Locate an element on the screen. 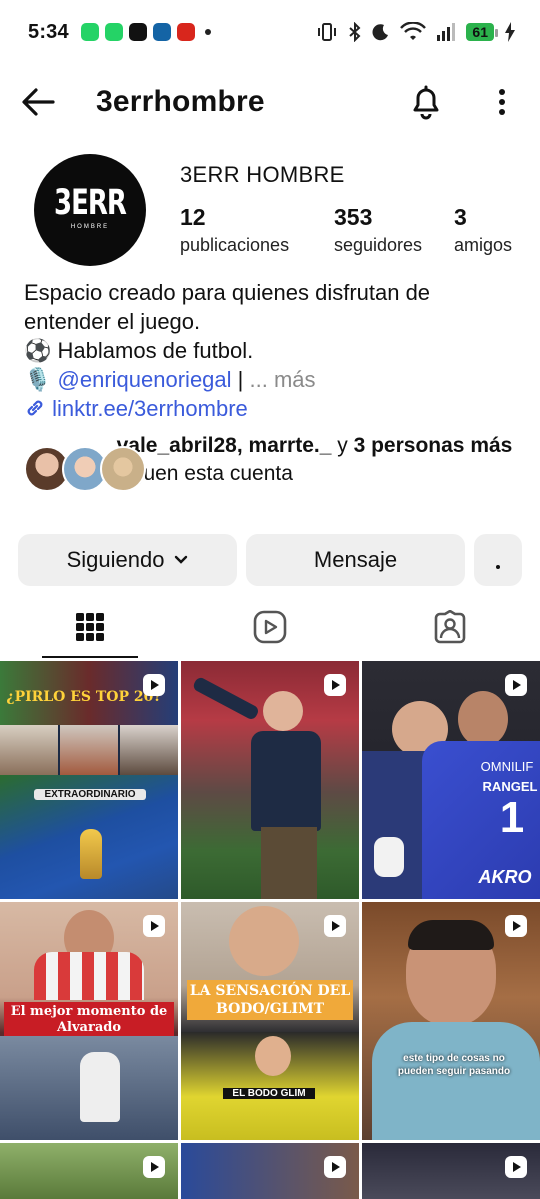  grid-icon is located at coordinates (90, 627).